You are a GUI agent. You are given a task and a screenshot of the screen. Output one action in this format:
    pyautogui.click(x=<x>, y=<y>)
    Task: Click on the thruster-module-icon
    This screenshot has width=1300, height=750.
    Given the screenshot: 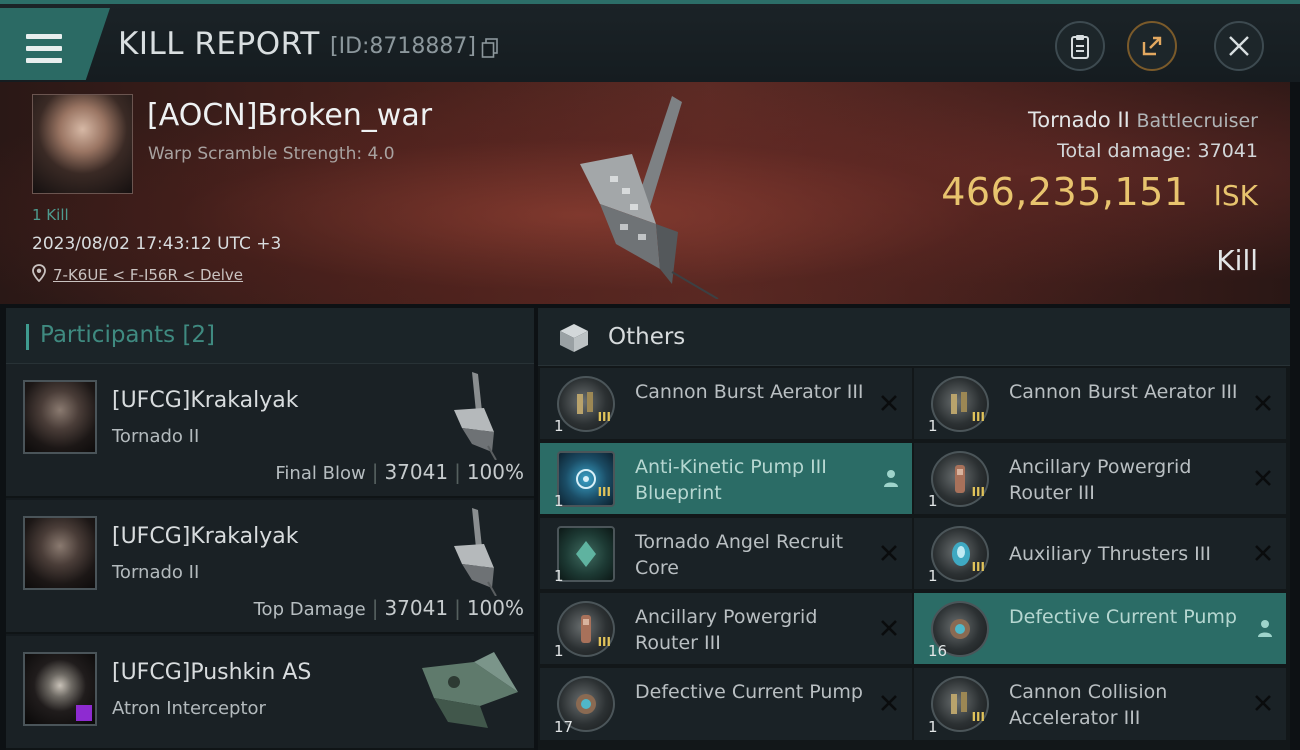 What is the action you would take?
    pyautogui.click(x=961, y=554)
    